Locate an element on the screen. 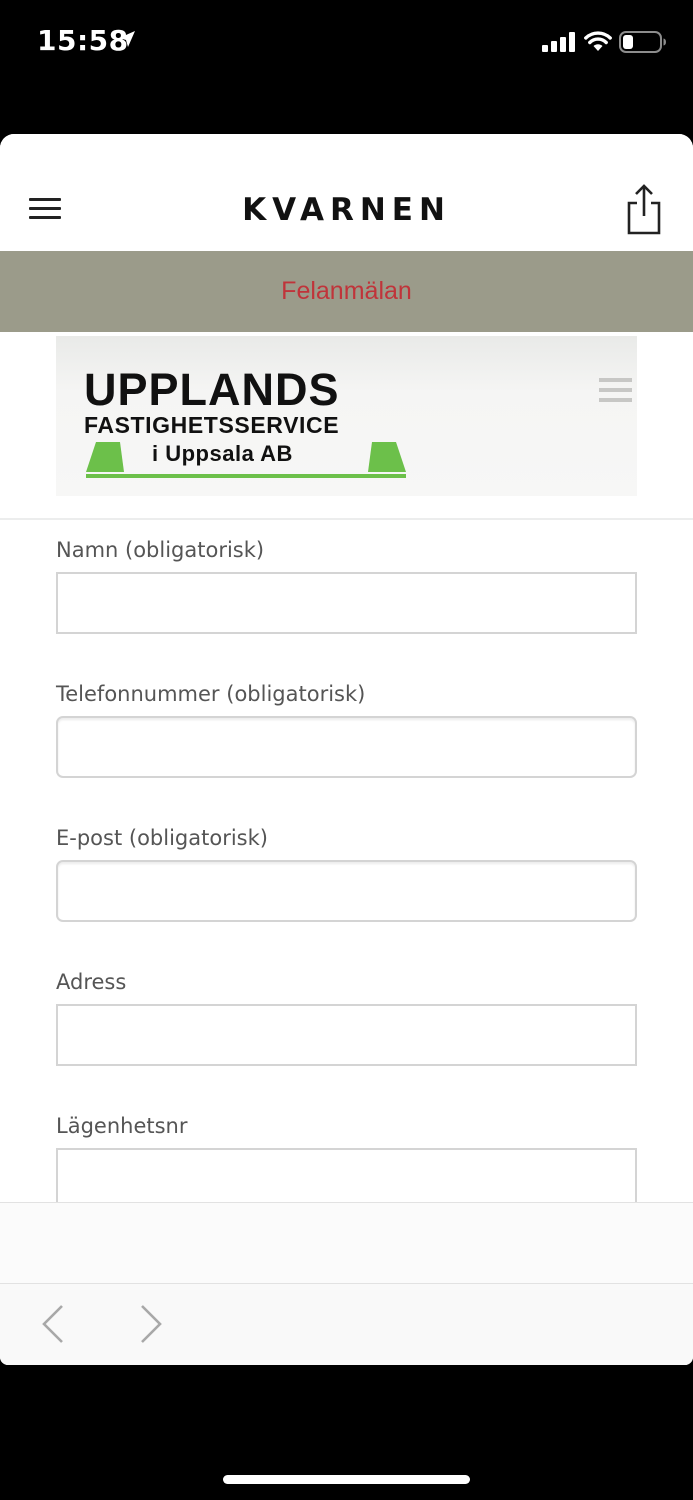  browser-address-area is located at coordinates (346, 1242).